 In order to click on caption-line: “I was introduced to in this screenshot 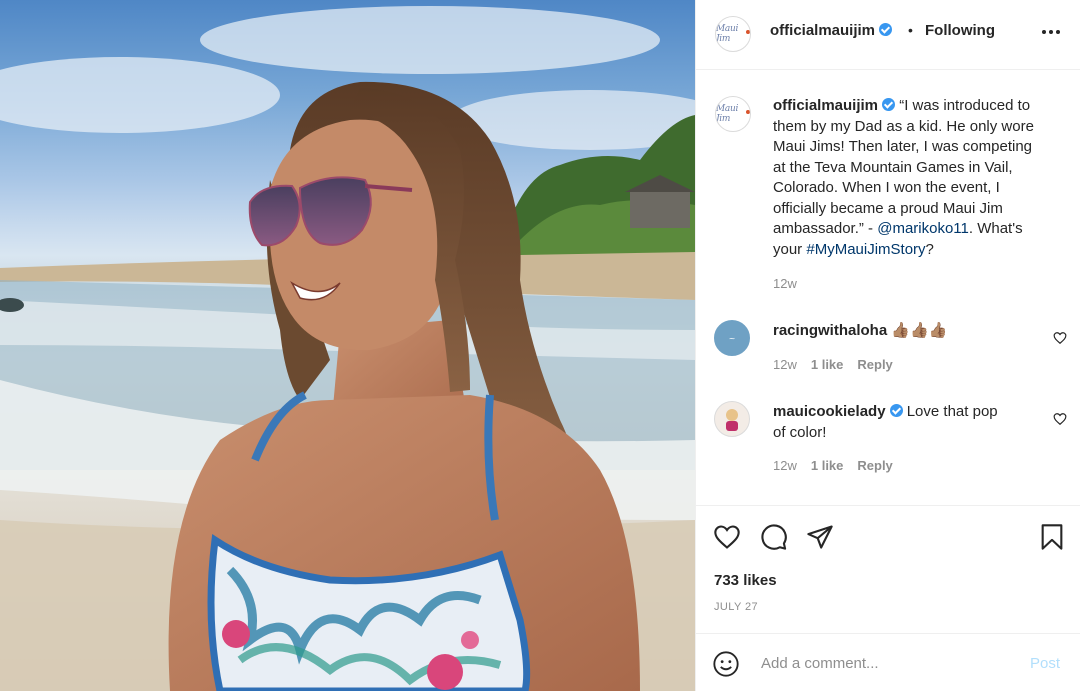, I will do `click(965, 105)`.